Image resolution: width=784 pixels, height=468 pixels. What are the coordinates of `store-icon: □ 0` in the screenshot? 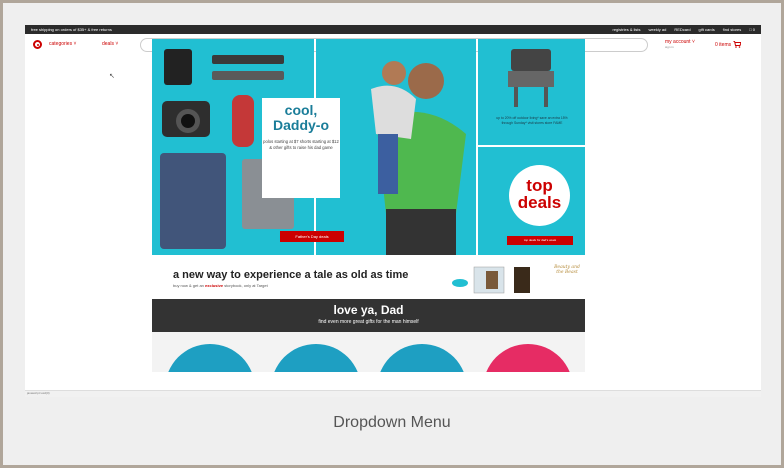 It's located at (752, 29).